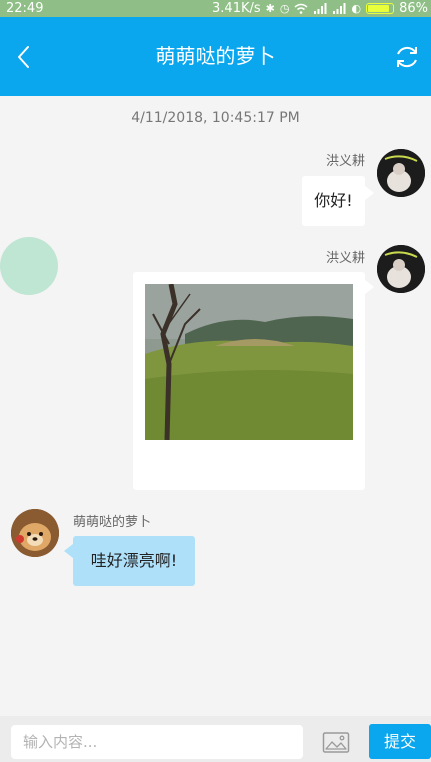 The width and height of the screenshot is (431, 762). I want to click on image-icon, so click(336, 742).